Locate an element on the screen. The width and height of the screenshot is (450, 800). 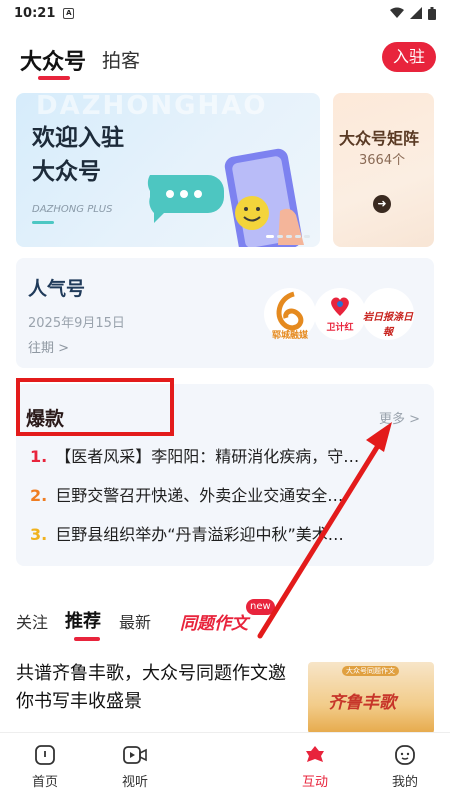
thumbnail-caption: 齐鲁丰歌 is located at coordinates (362, 703).